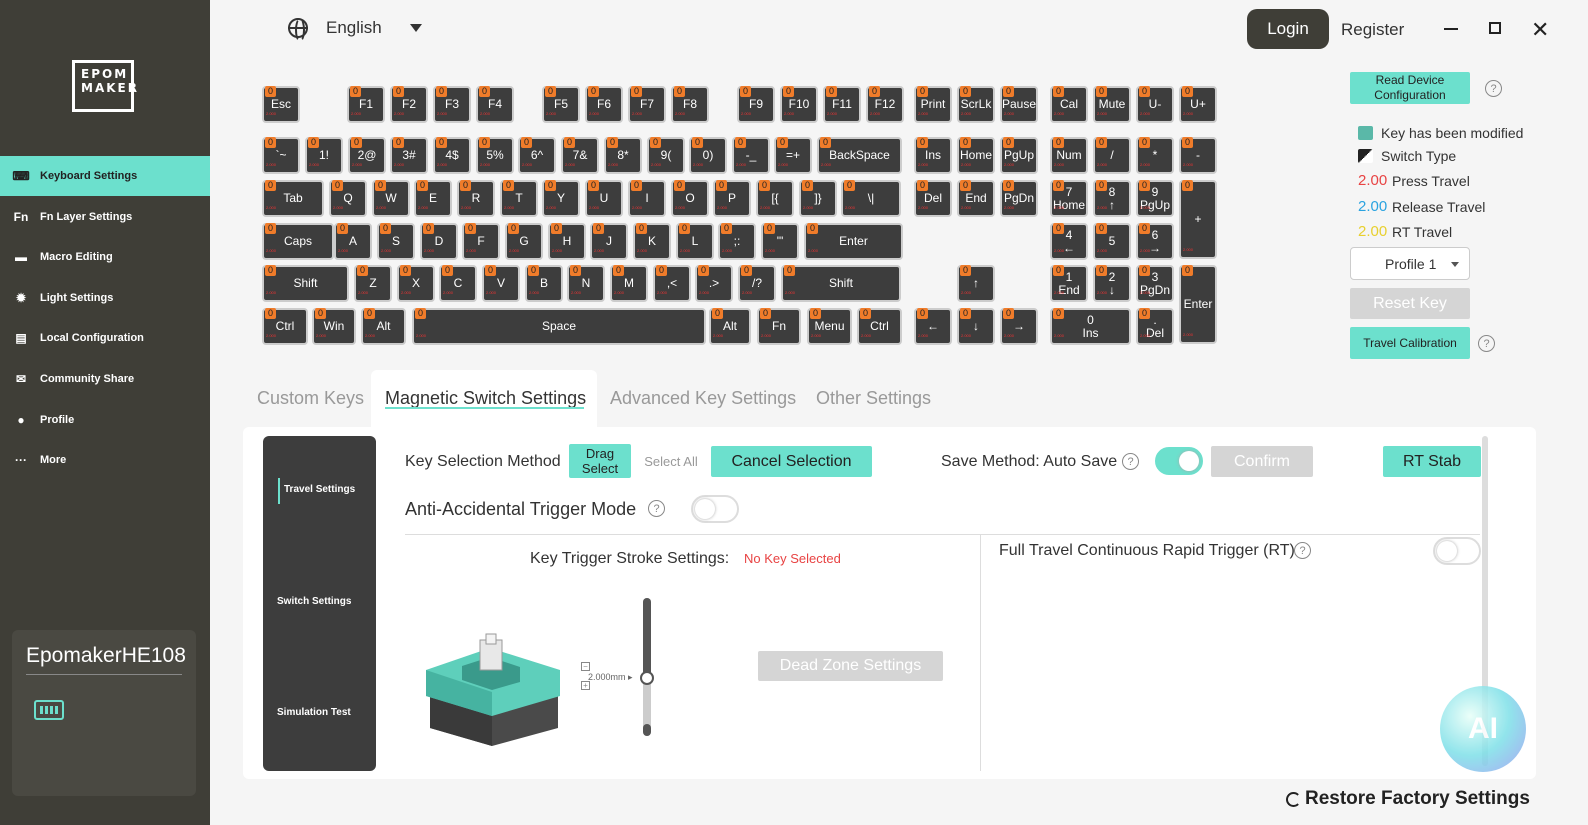 Image resolution: width=1588 pixels, height=825 pixels. What do you see at coordinates (629, 283) in the screenshot?
I see `key-m: 0 M 2.000` at bounding box center [629, 283].